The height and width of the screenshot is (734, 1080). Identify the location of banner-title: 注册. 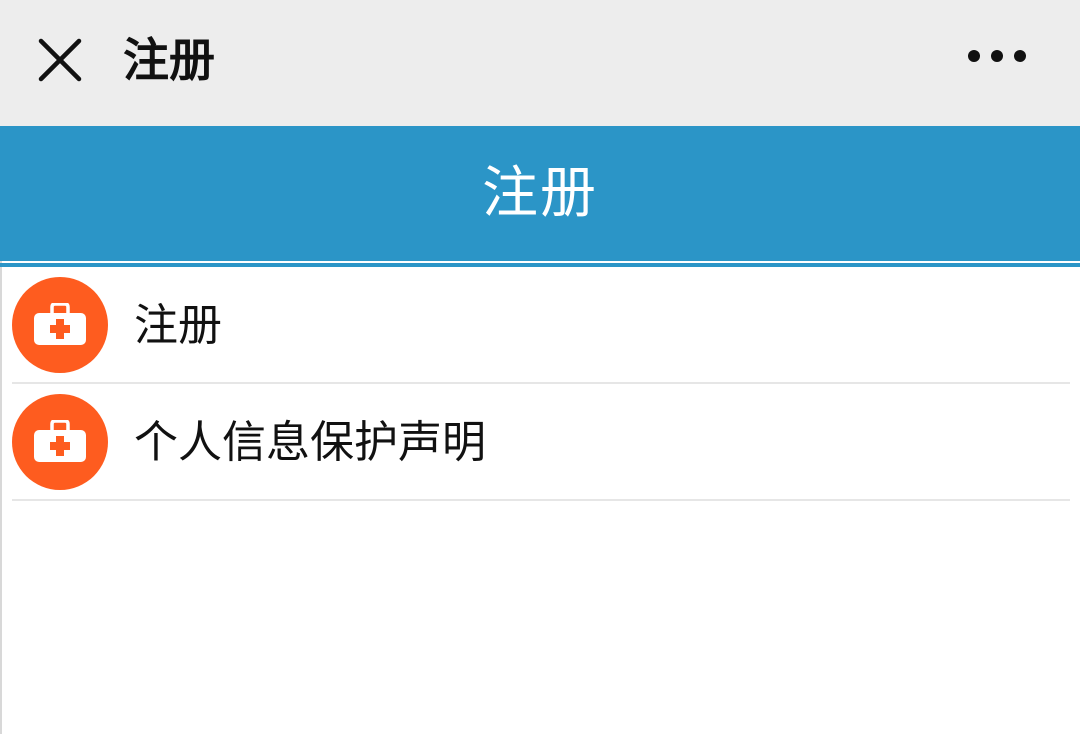
(540, 193).